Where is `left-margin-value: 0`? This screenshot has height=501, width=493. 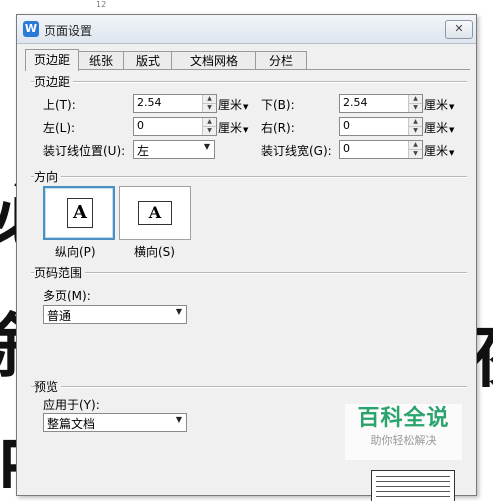 left-margin-value: 0 is located at coordinates (140, 125).